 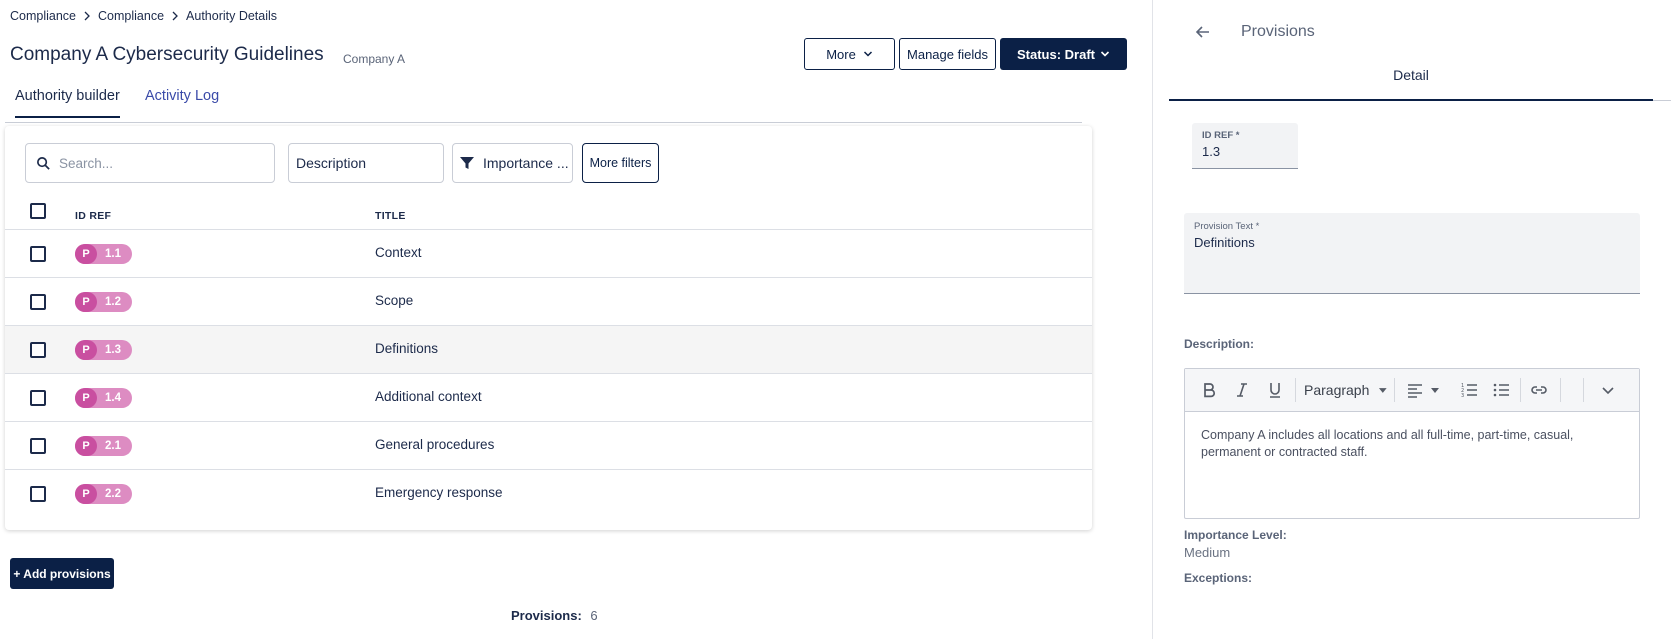 I want to click on search-icon, so click(x=43, y=163).